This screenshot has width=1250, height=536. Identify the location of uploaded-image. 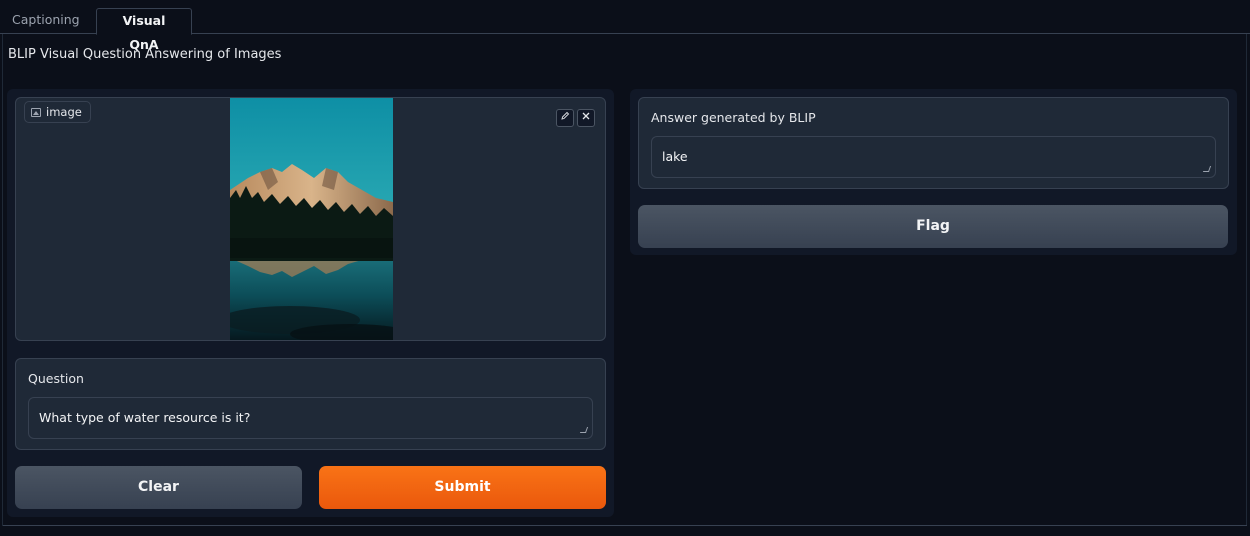
(311, 219).